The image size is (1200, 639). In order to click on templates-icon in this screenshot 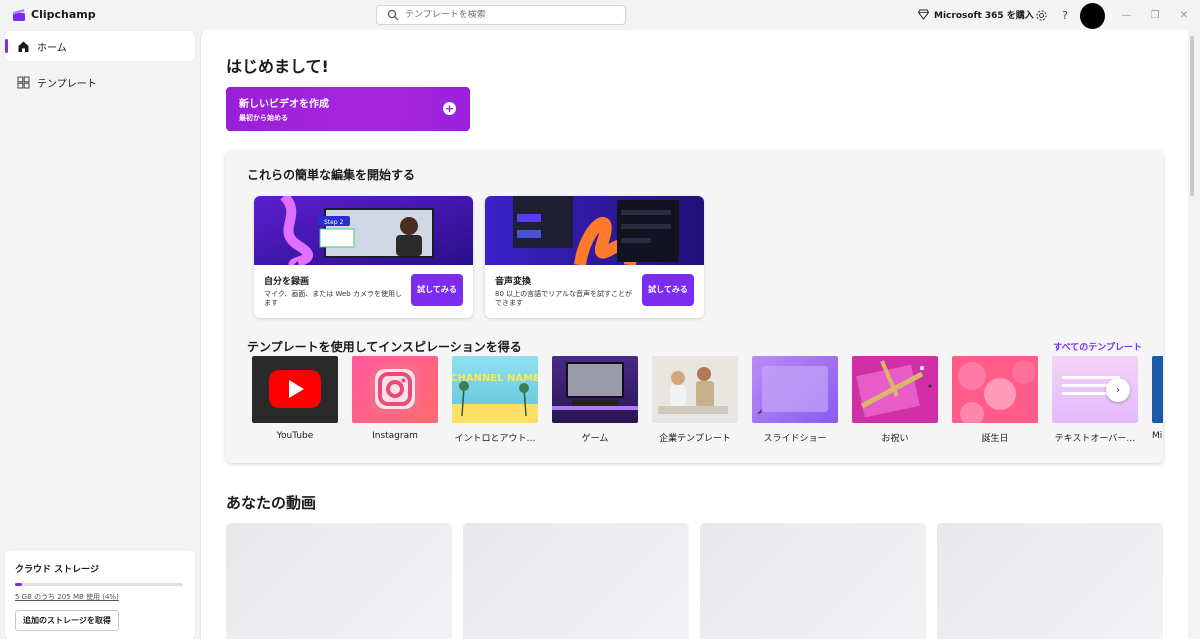, I will do `click(23, 82)`.